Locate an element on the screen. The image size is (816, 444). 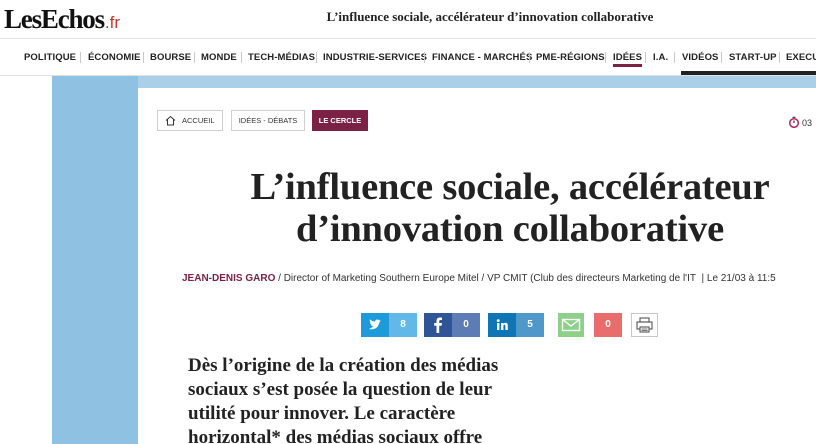
headline-line: L’influence sociale, accélérateur is located at coordinates (510, 187).